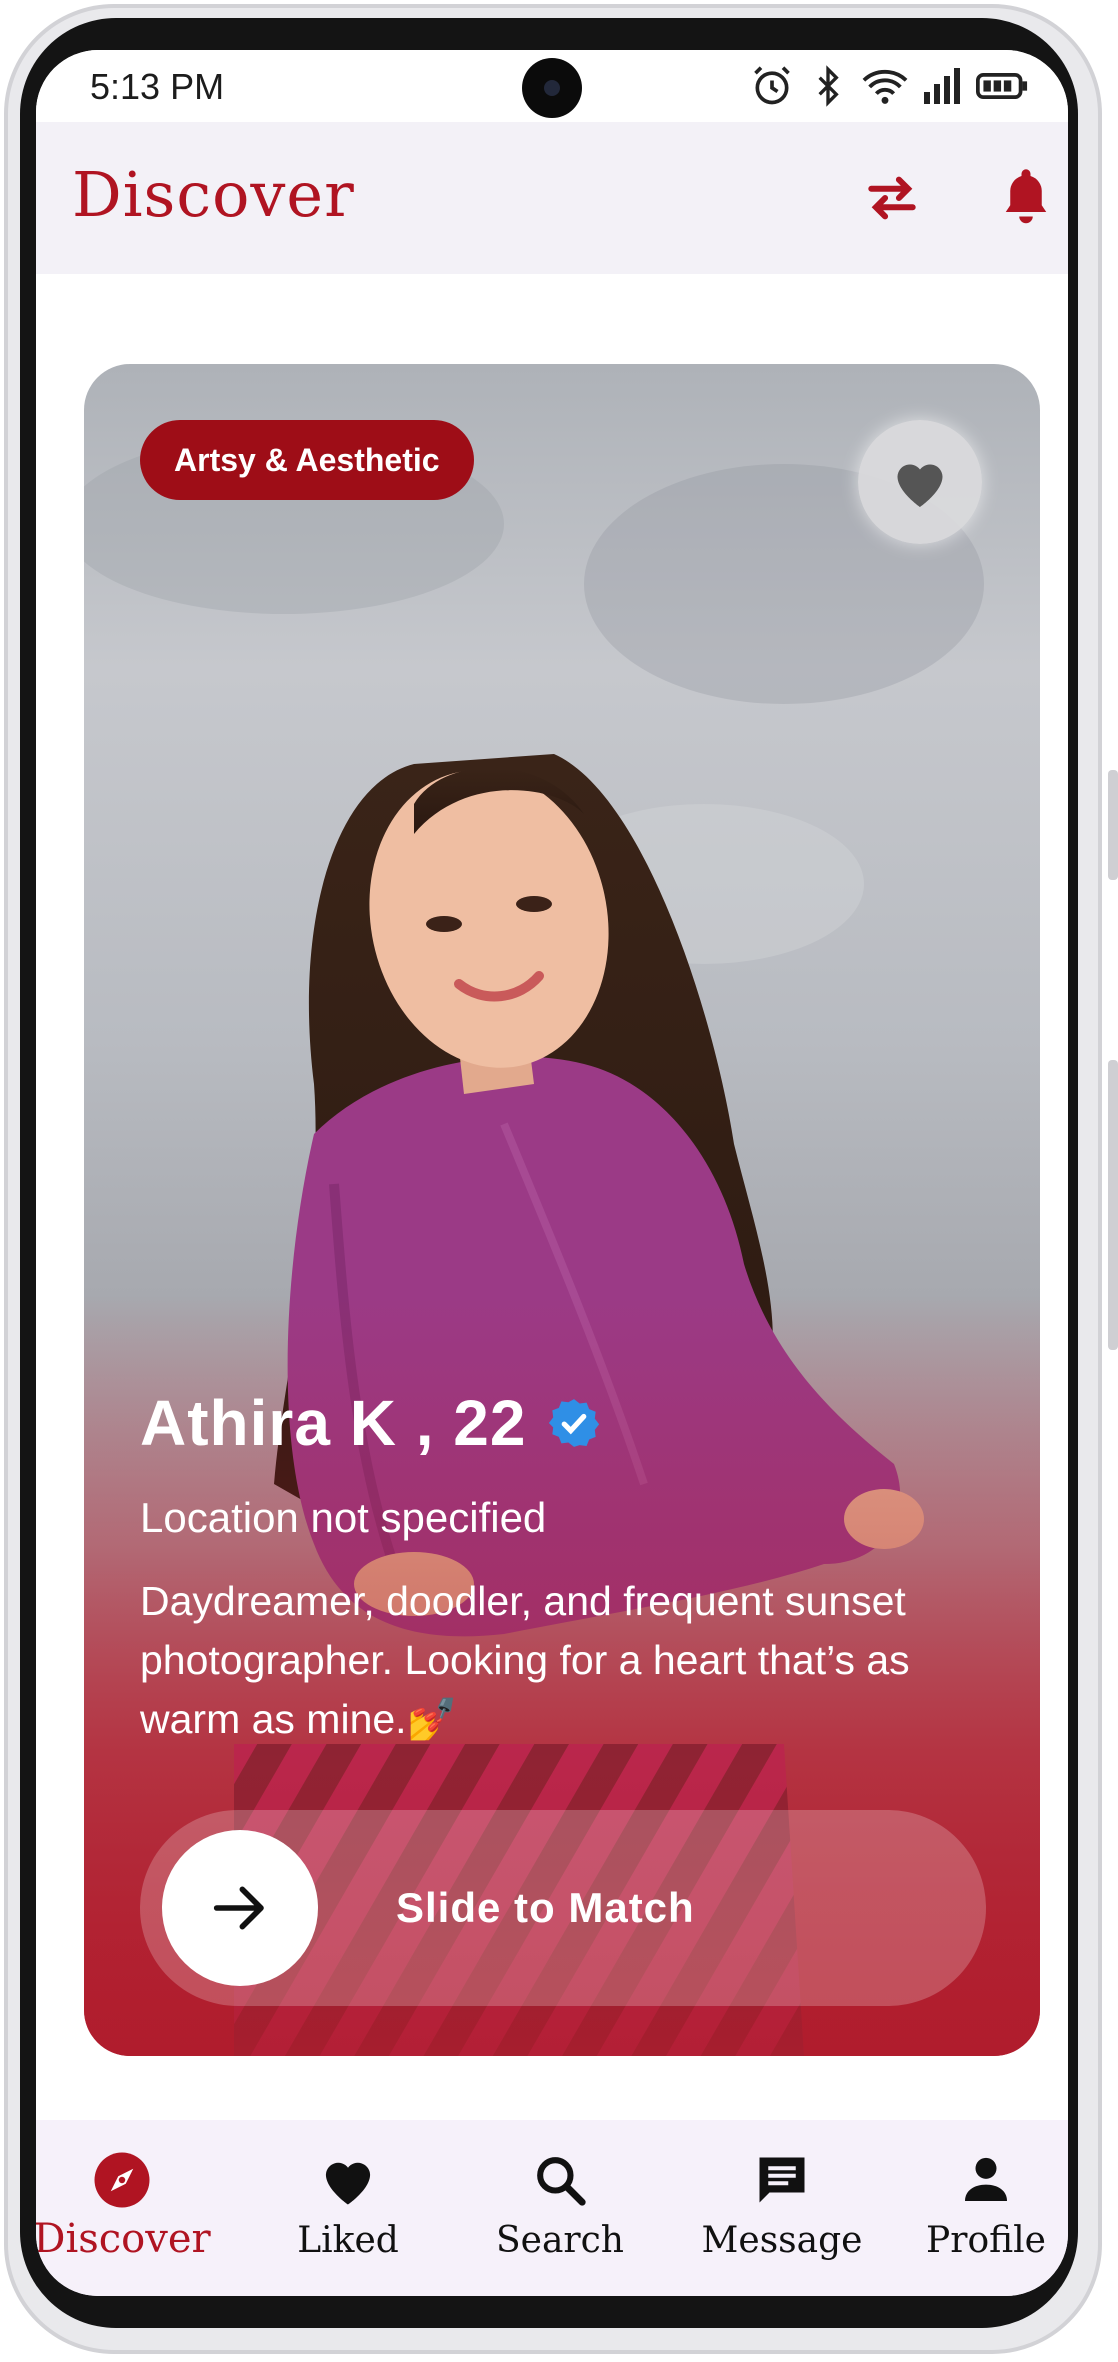 The image size is (1118, 2362). I want to click on page-title: Discover, so click(213, 194).